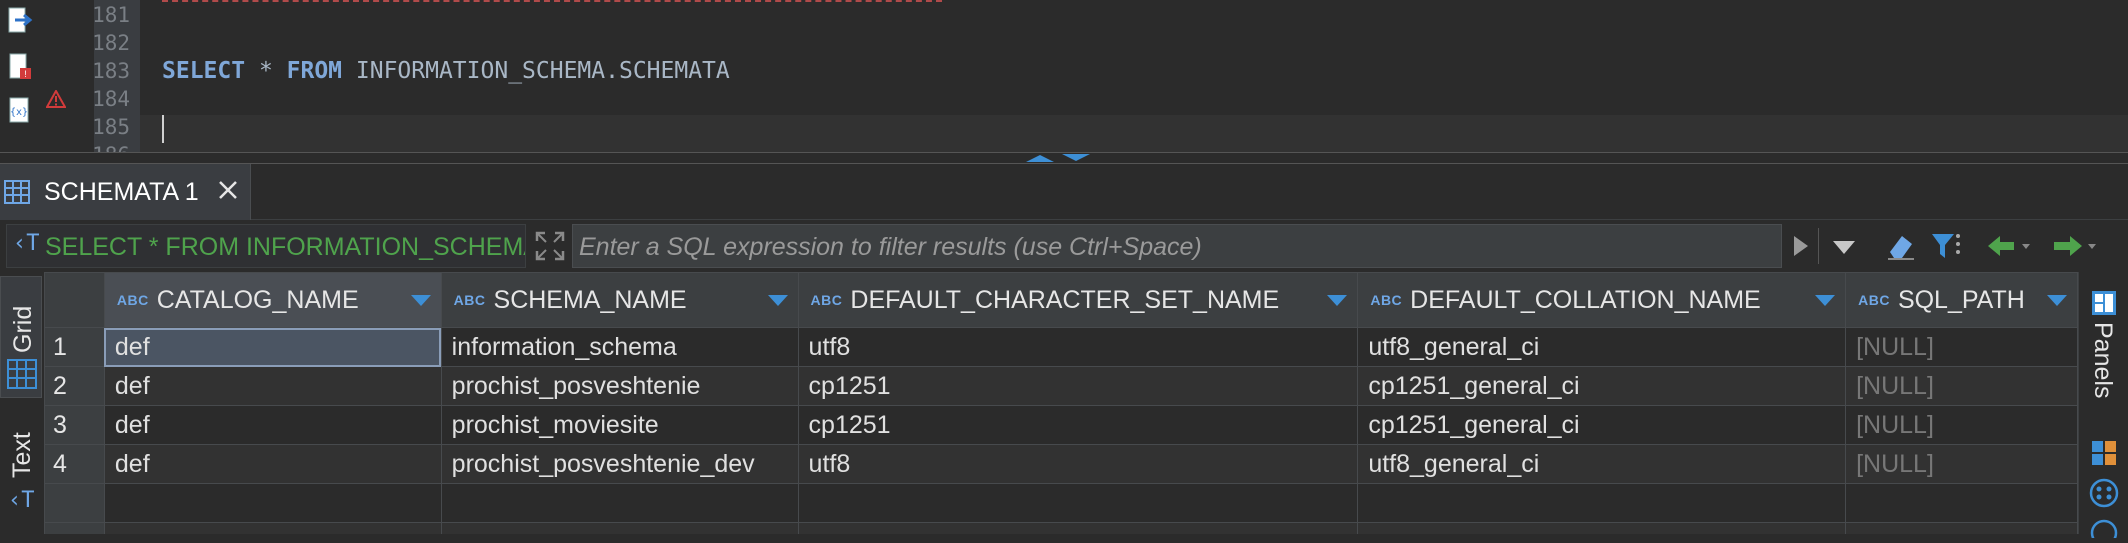 The image size is (2128, 543). Describe the element at coordinates (2104, 305) in the screenshot. I see `panels-icon` at that location.